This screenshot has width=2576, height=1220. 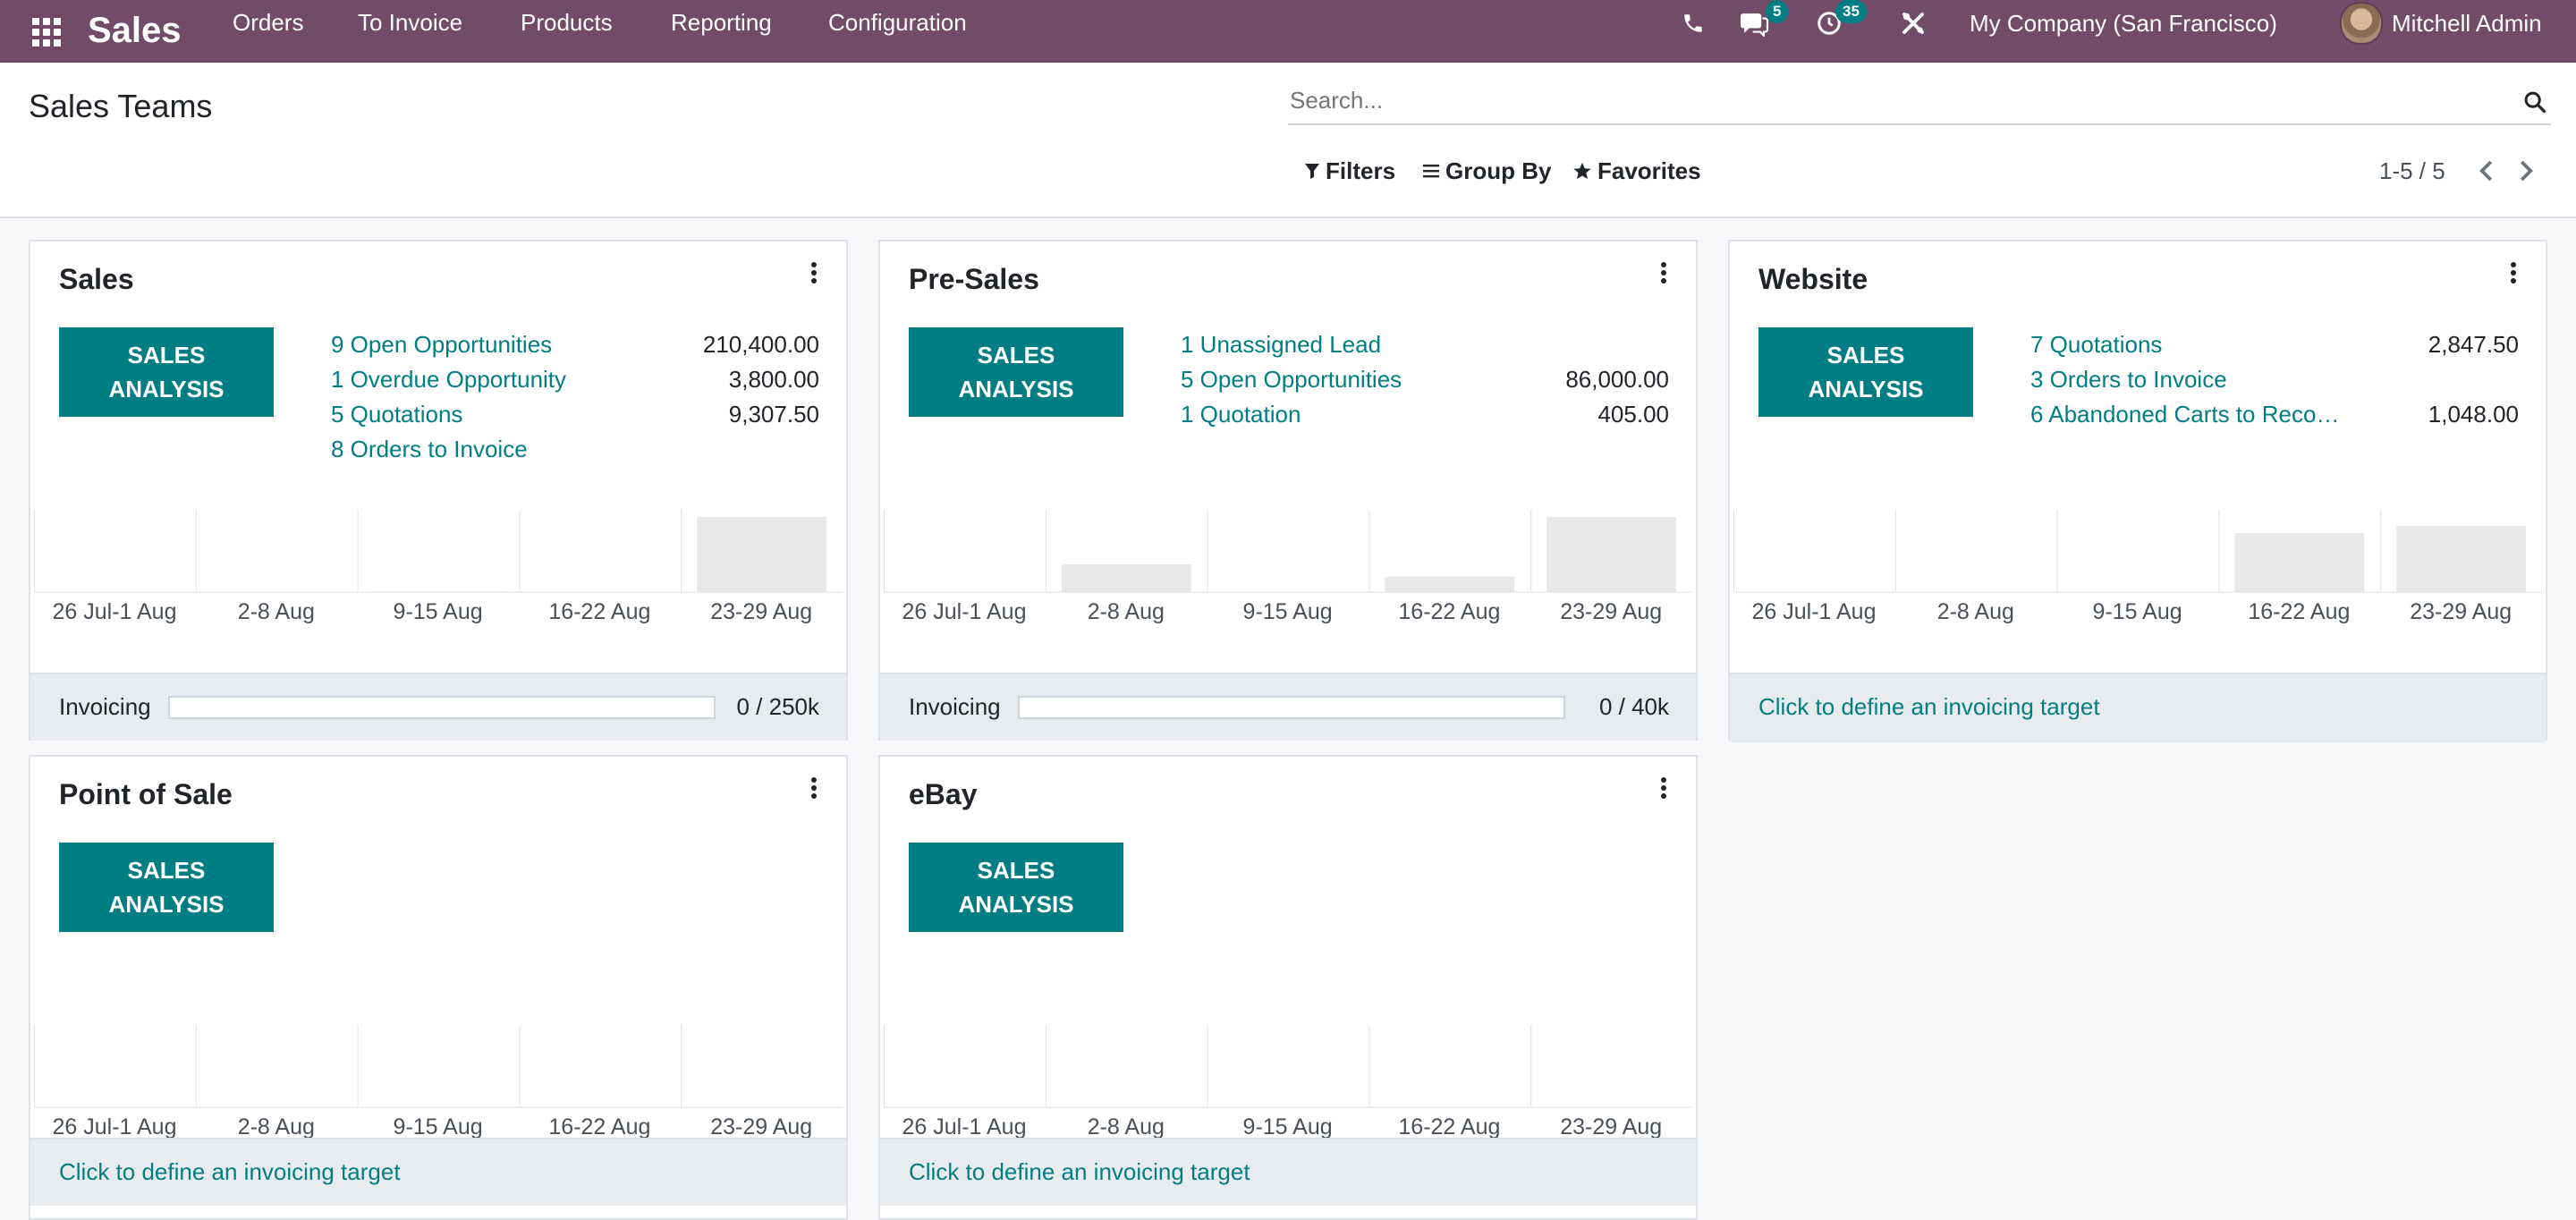 What do you see at coordinates (2123, 23) in the screenshot?
I see `company-switcher: My Company (San Francisco)` at bounding box center [2123, 23].